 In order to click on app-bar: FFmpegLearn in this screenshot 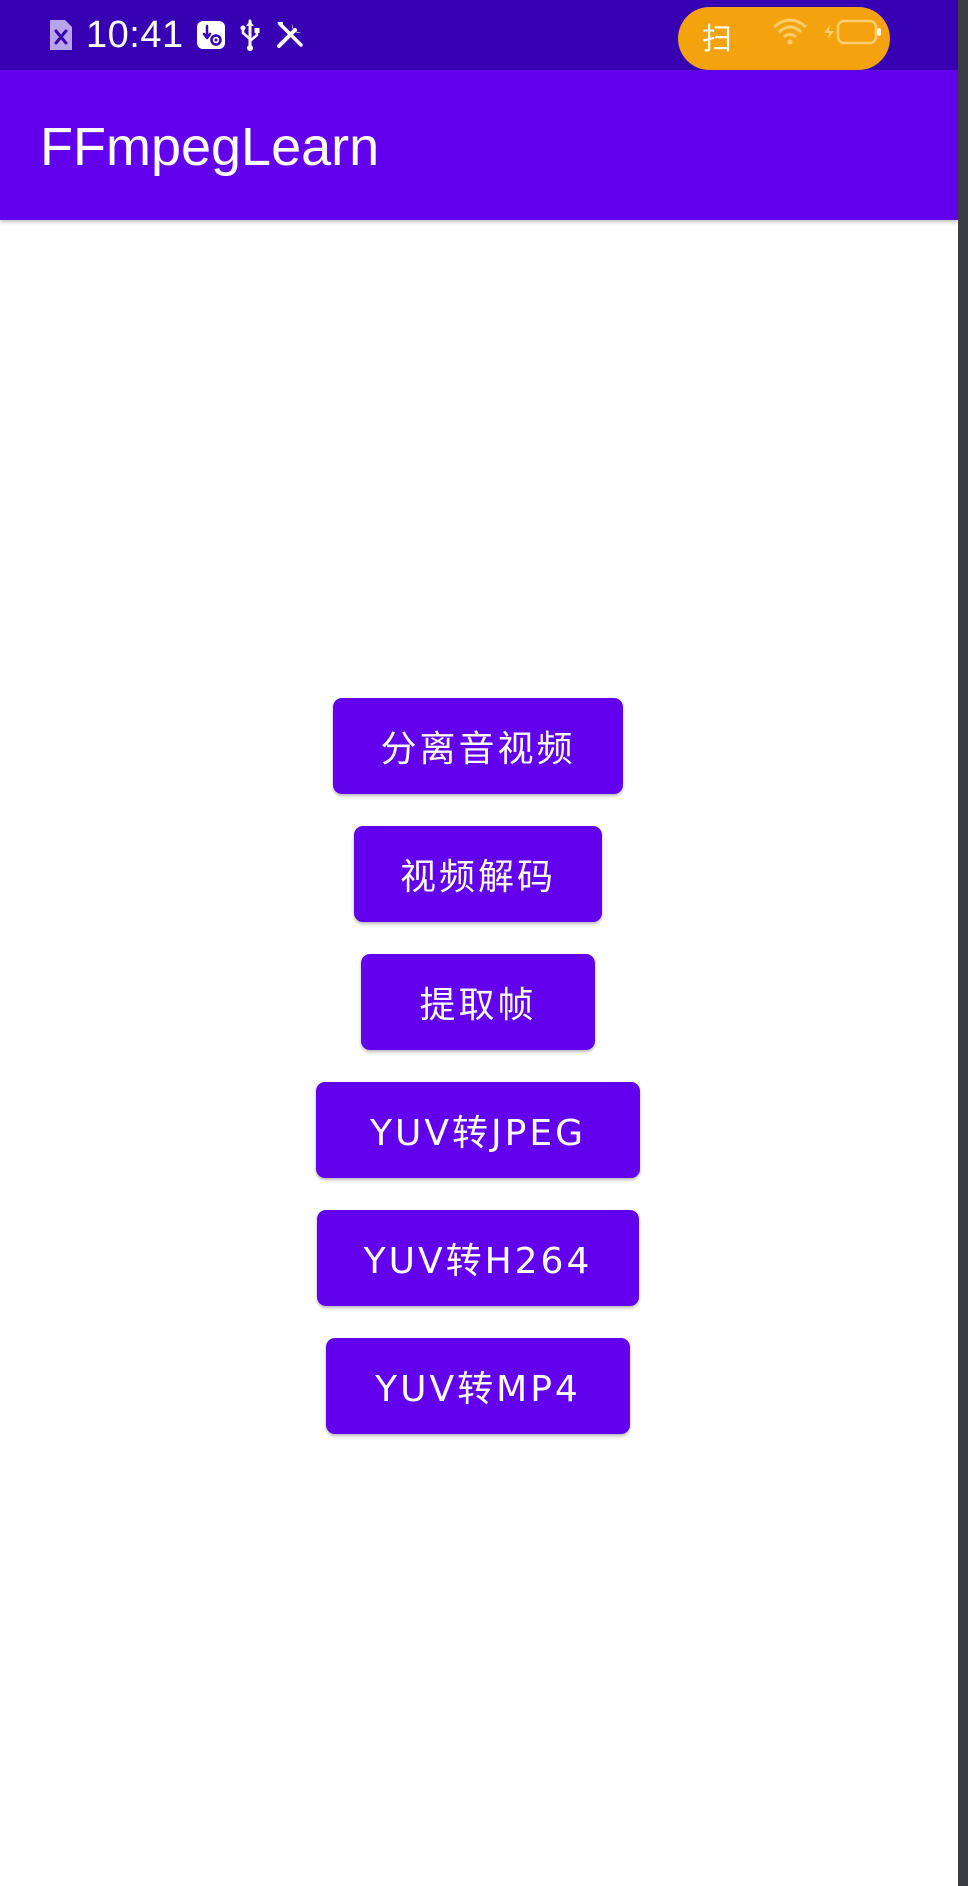, I will do `click(479, 145)`.